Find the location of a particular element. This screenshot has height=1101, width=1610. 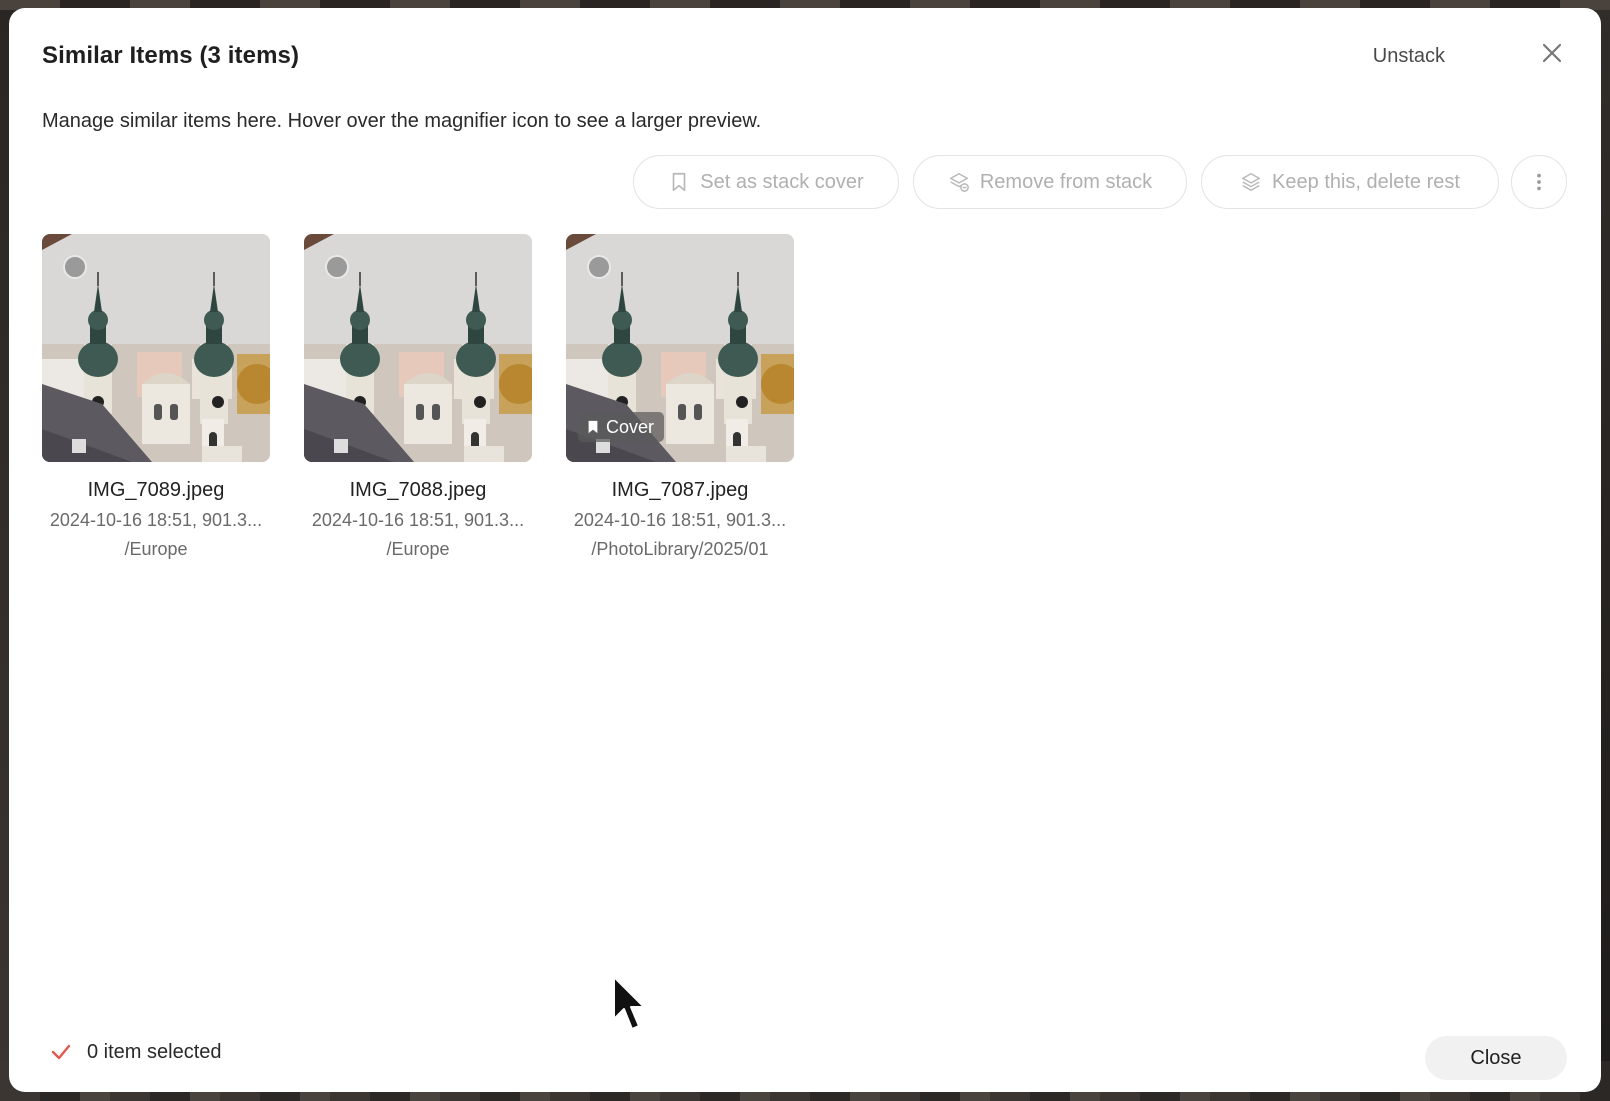

selection-status: 0 item selected is located at coordinates (135, 1052).